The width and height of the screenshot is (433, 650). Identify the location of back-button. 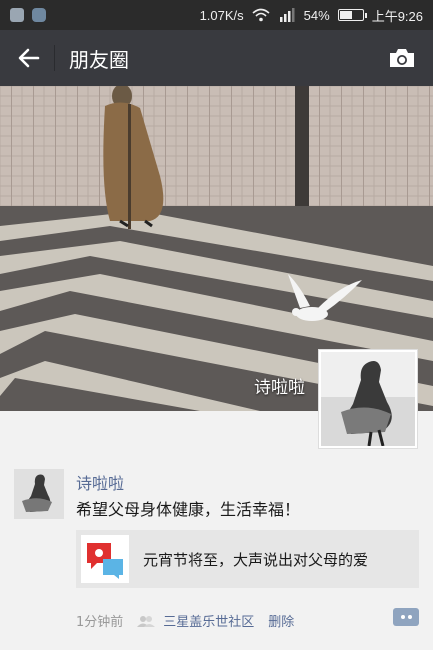
(29, 58).